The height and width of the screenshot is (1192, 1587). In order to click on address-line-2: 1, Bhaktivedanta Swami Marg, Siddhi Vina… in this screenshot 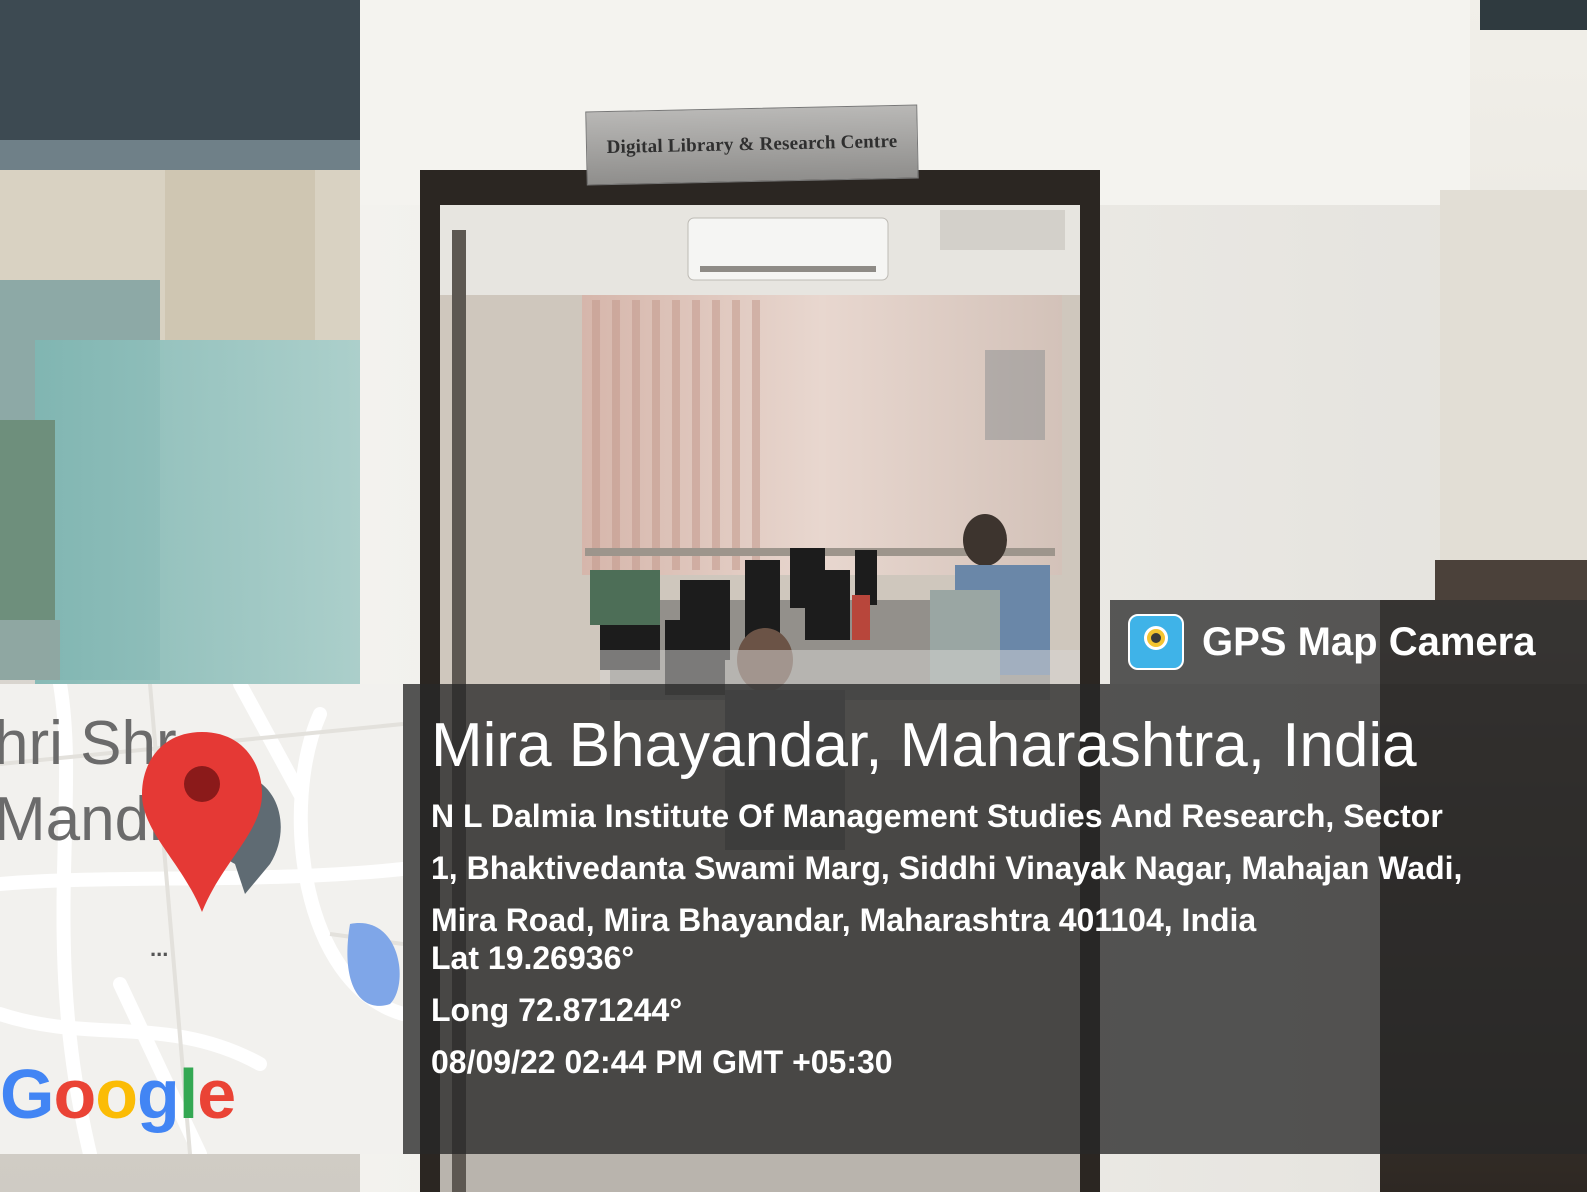, I will do `click(947, 868)`.